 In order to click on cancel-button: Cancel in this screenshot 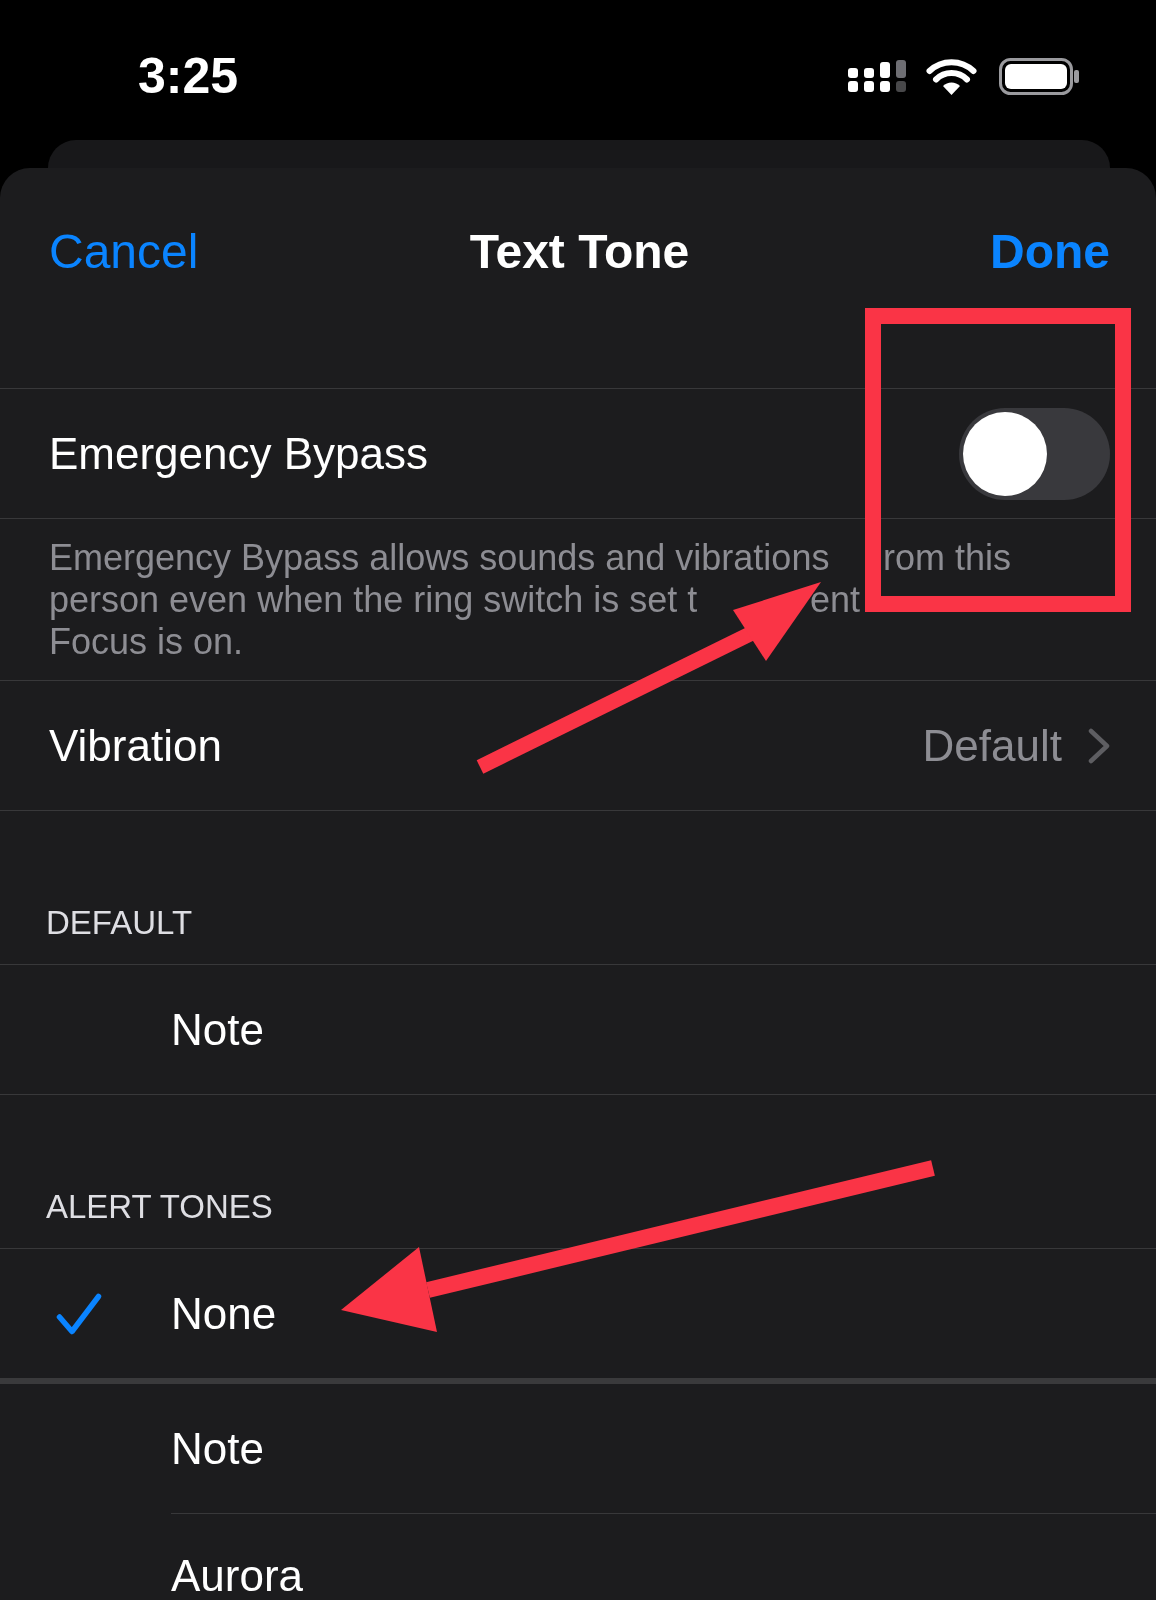, I will do `click(124, 252)`.